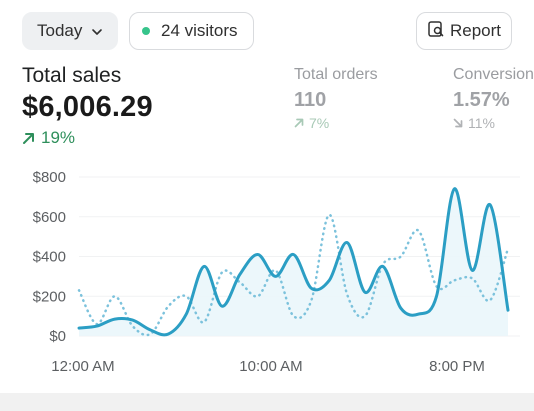 The height and width of the screenshot is (411, 534). Describe the element at coordinates (87, 138) in the screenshot. I see `total-sales-change: 19%` at that location.